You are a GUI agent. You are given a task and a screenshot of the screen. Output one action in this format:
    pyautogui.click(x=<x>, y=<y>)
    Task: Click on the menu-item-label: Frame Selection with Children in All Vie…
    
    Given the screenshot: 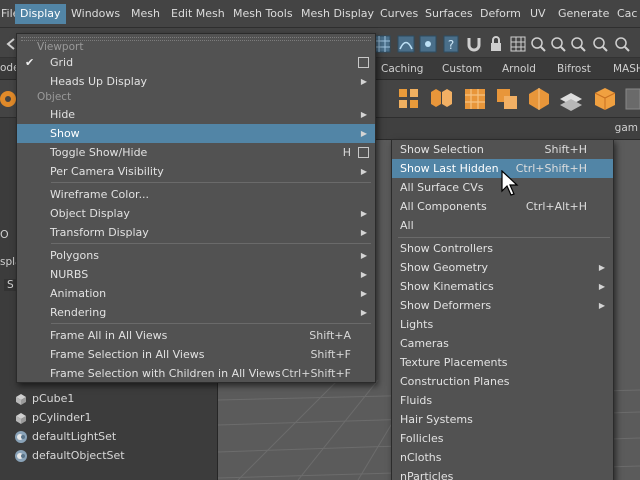 What is the action you would take?
    pyautogui.click(x=165, y=373)
    